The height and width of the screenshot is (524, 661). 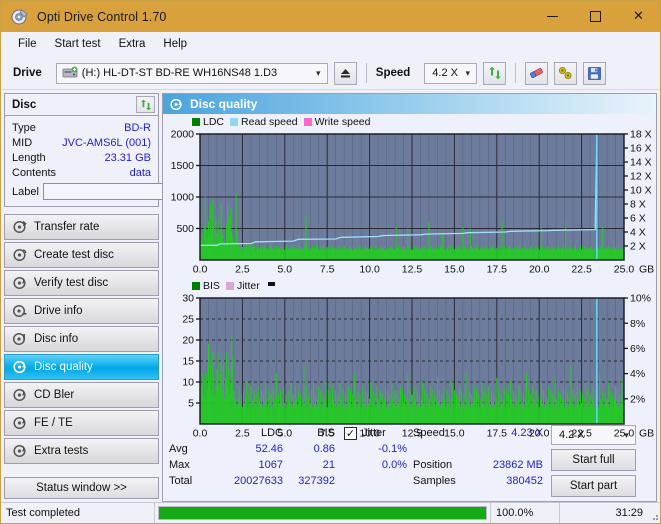 I want to click on menu-item-file: File, so click(x=27, y=44).